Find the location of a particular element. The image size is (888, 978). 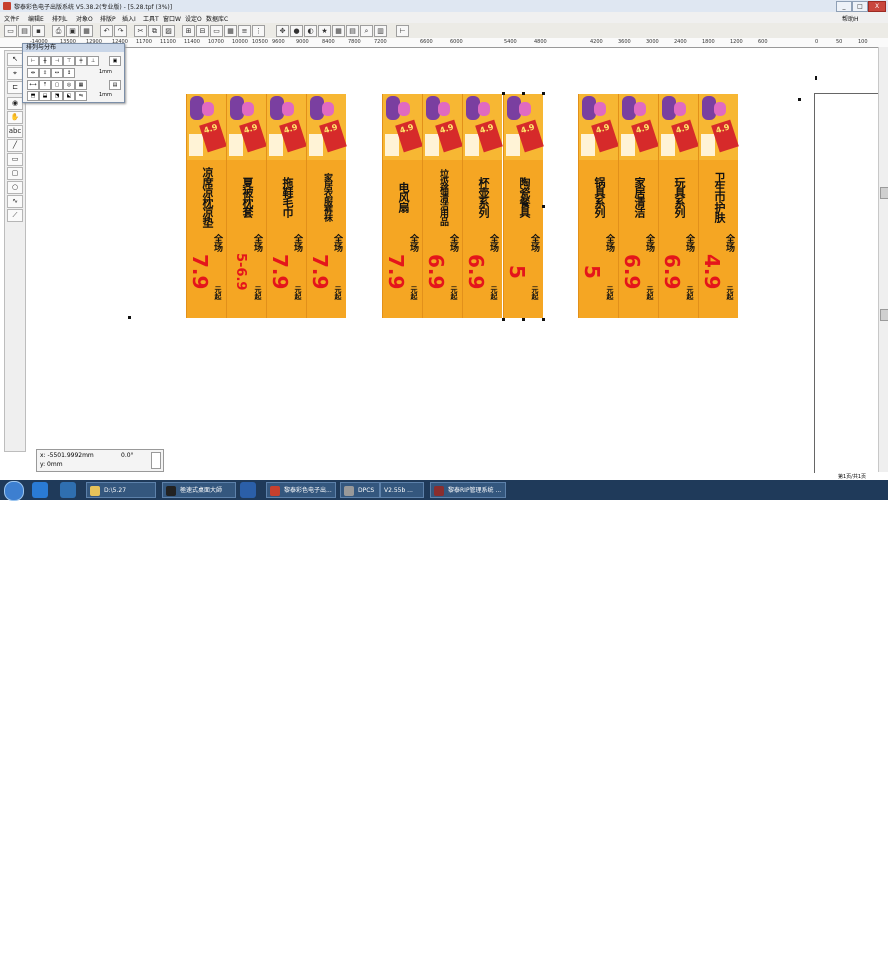

ie-icon is located at coordinates (40, 490).